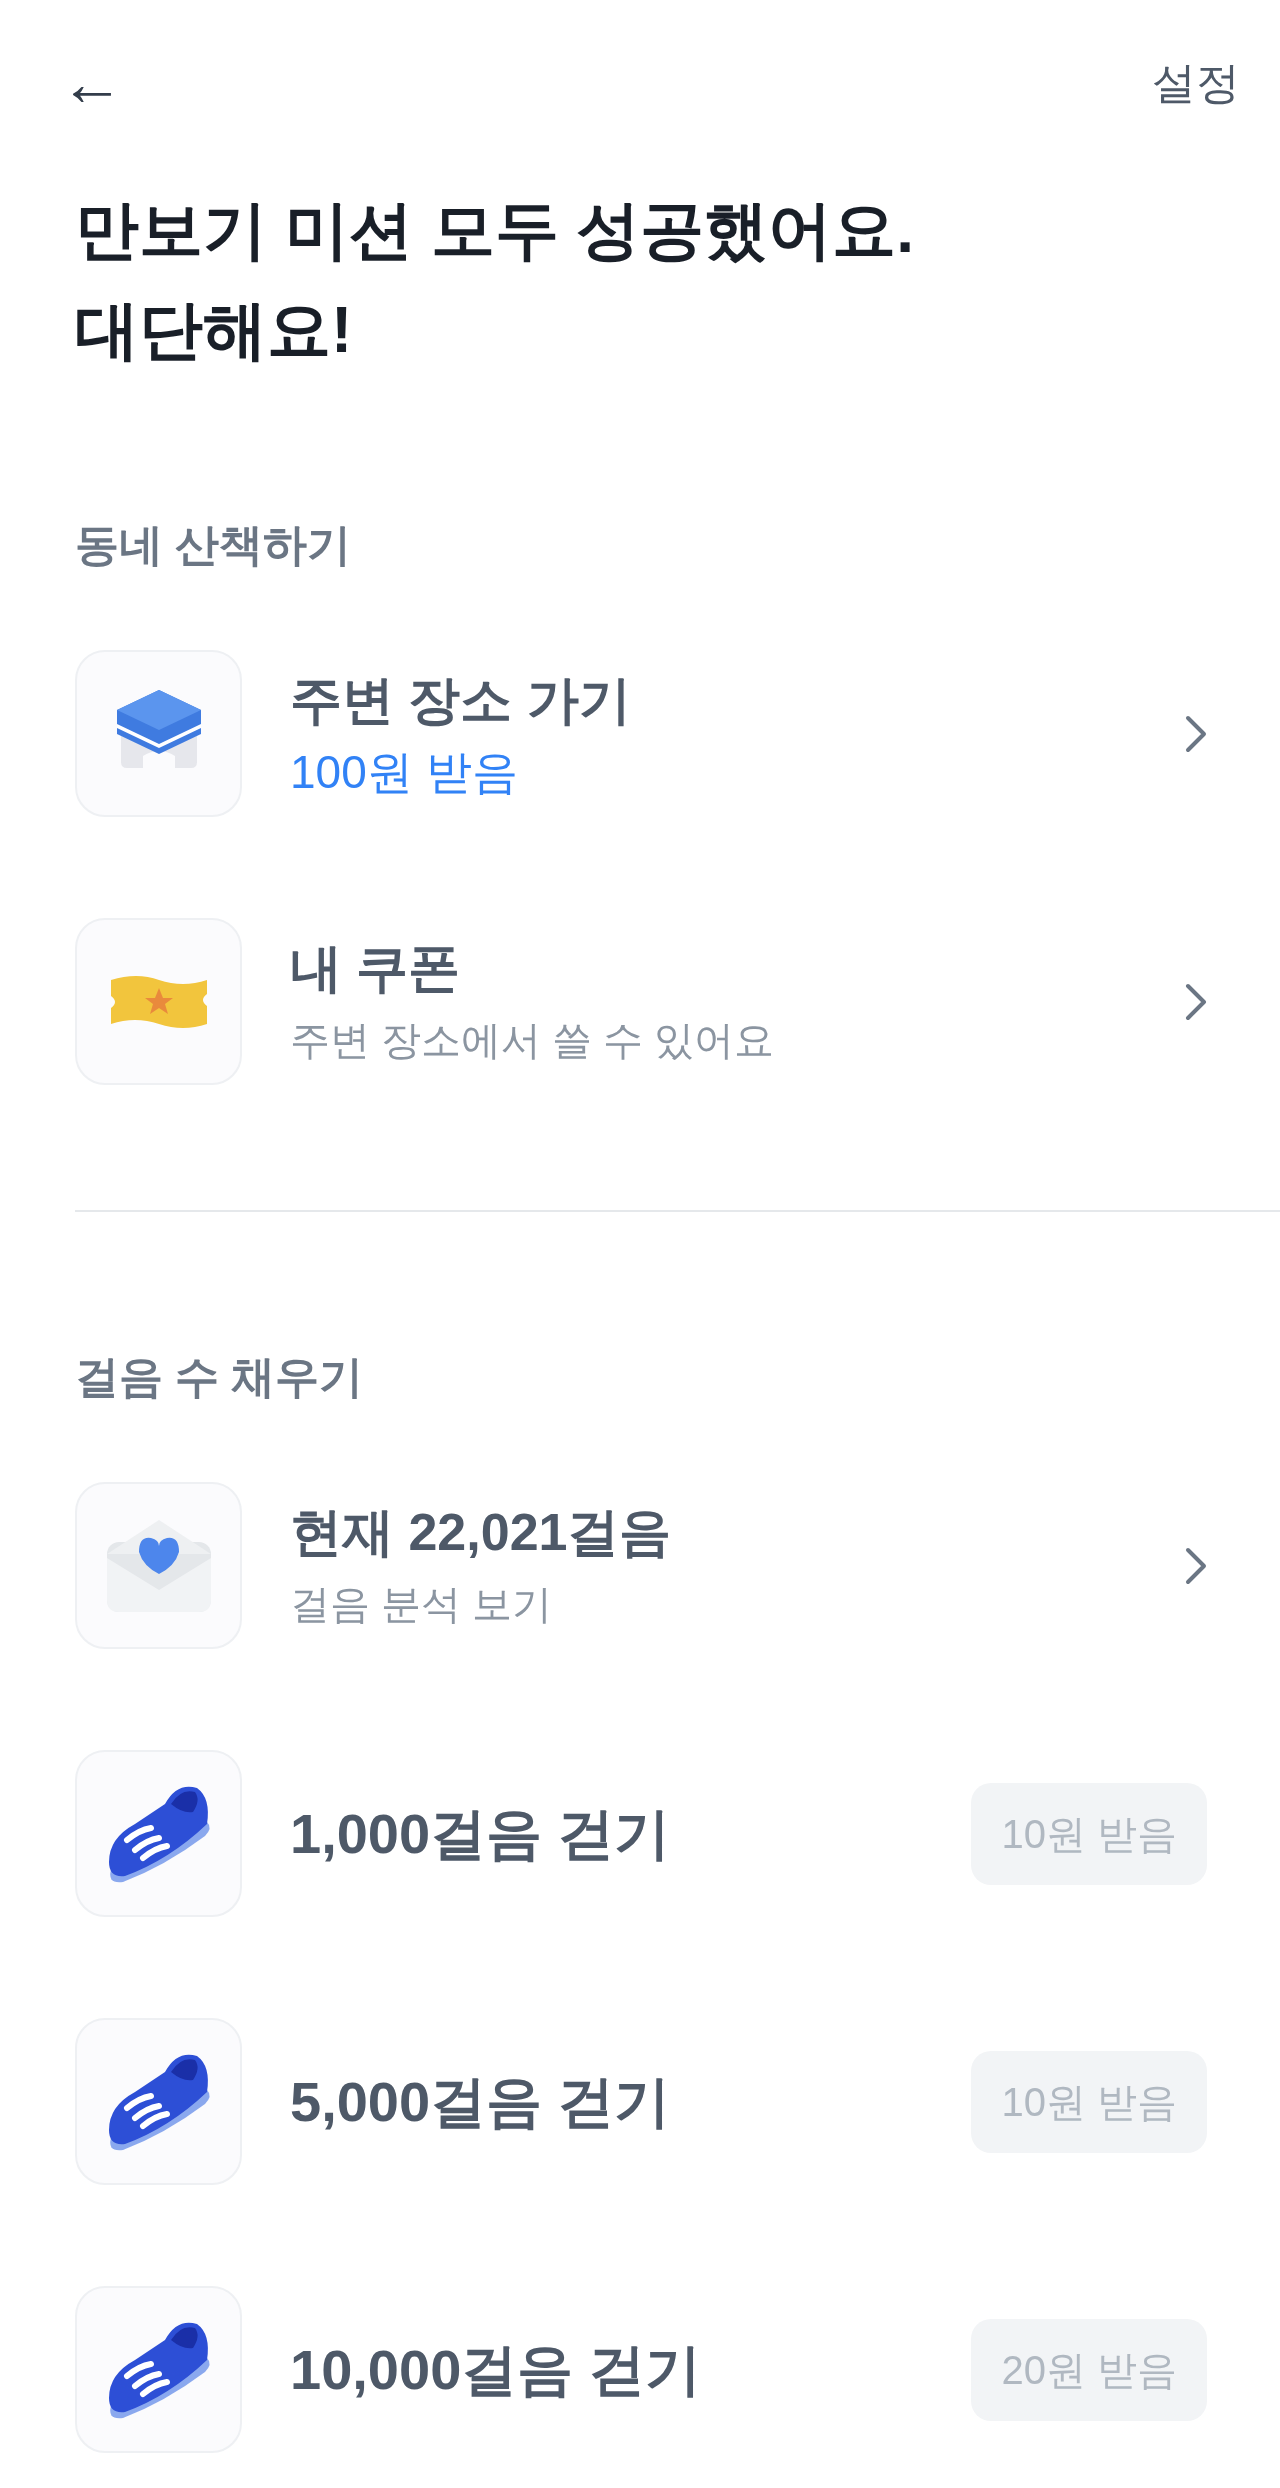 This screenshot has width=1280, height=2488. What do you see at coordinates (480, 1833) in the screenshot?
I see `item-title: 1,000걸음 걷기` at bounding box center [480, 1833].